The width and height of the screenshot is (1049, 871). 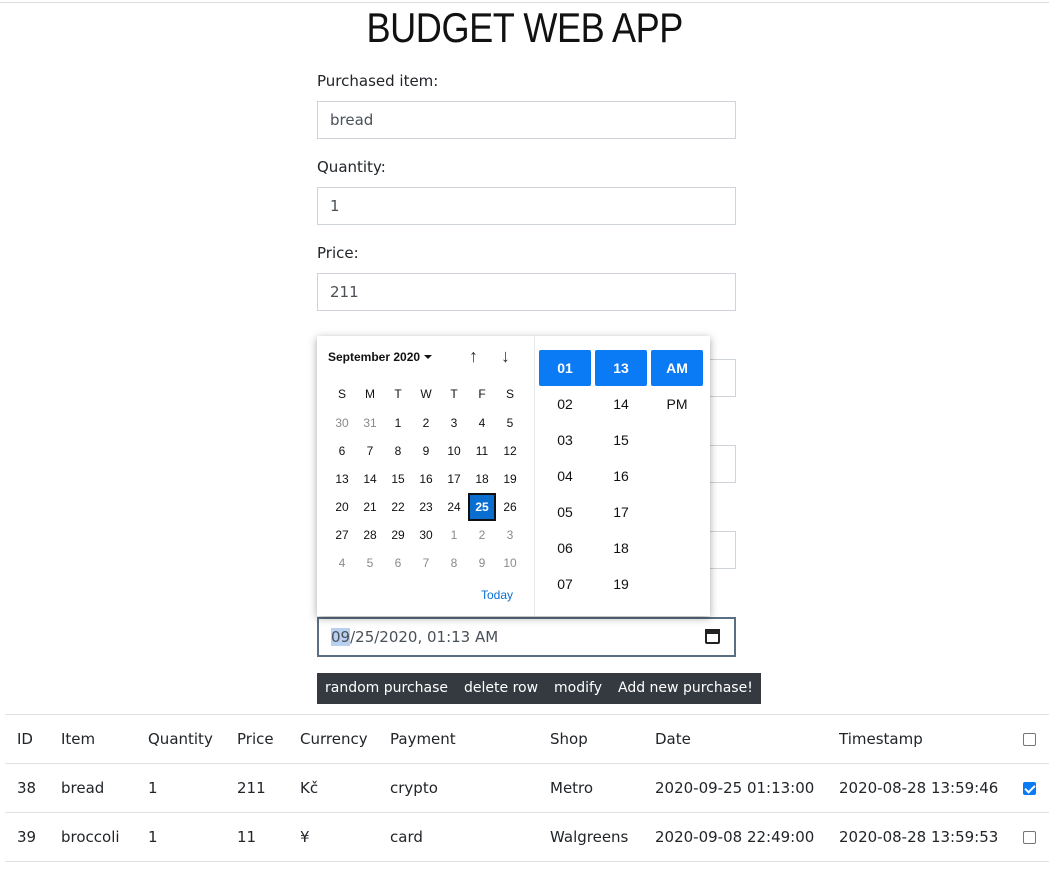 I want to click on calendar-day: 11, so click(x=482, y=451).